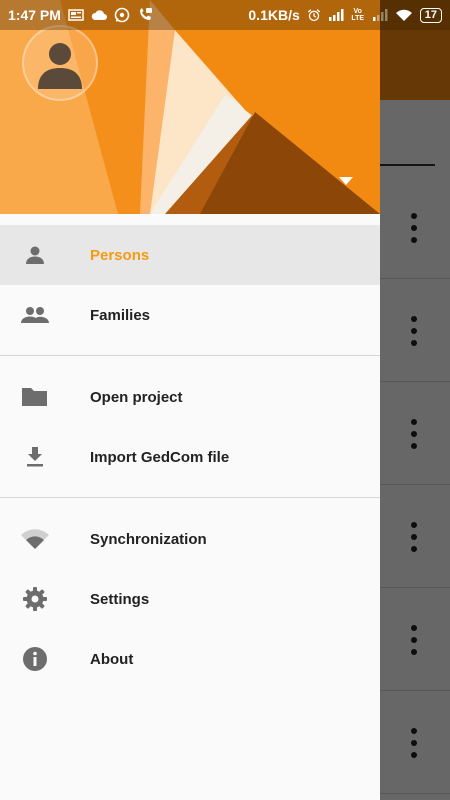 The image size is (450, 800). I want to click on volte-indicator: Vo LTE, so click(358, 15).